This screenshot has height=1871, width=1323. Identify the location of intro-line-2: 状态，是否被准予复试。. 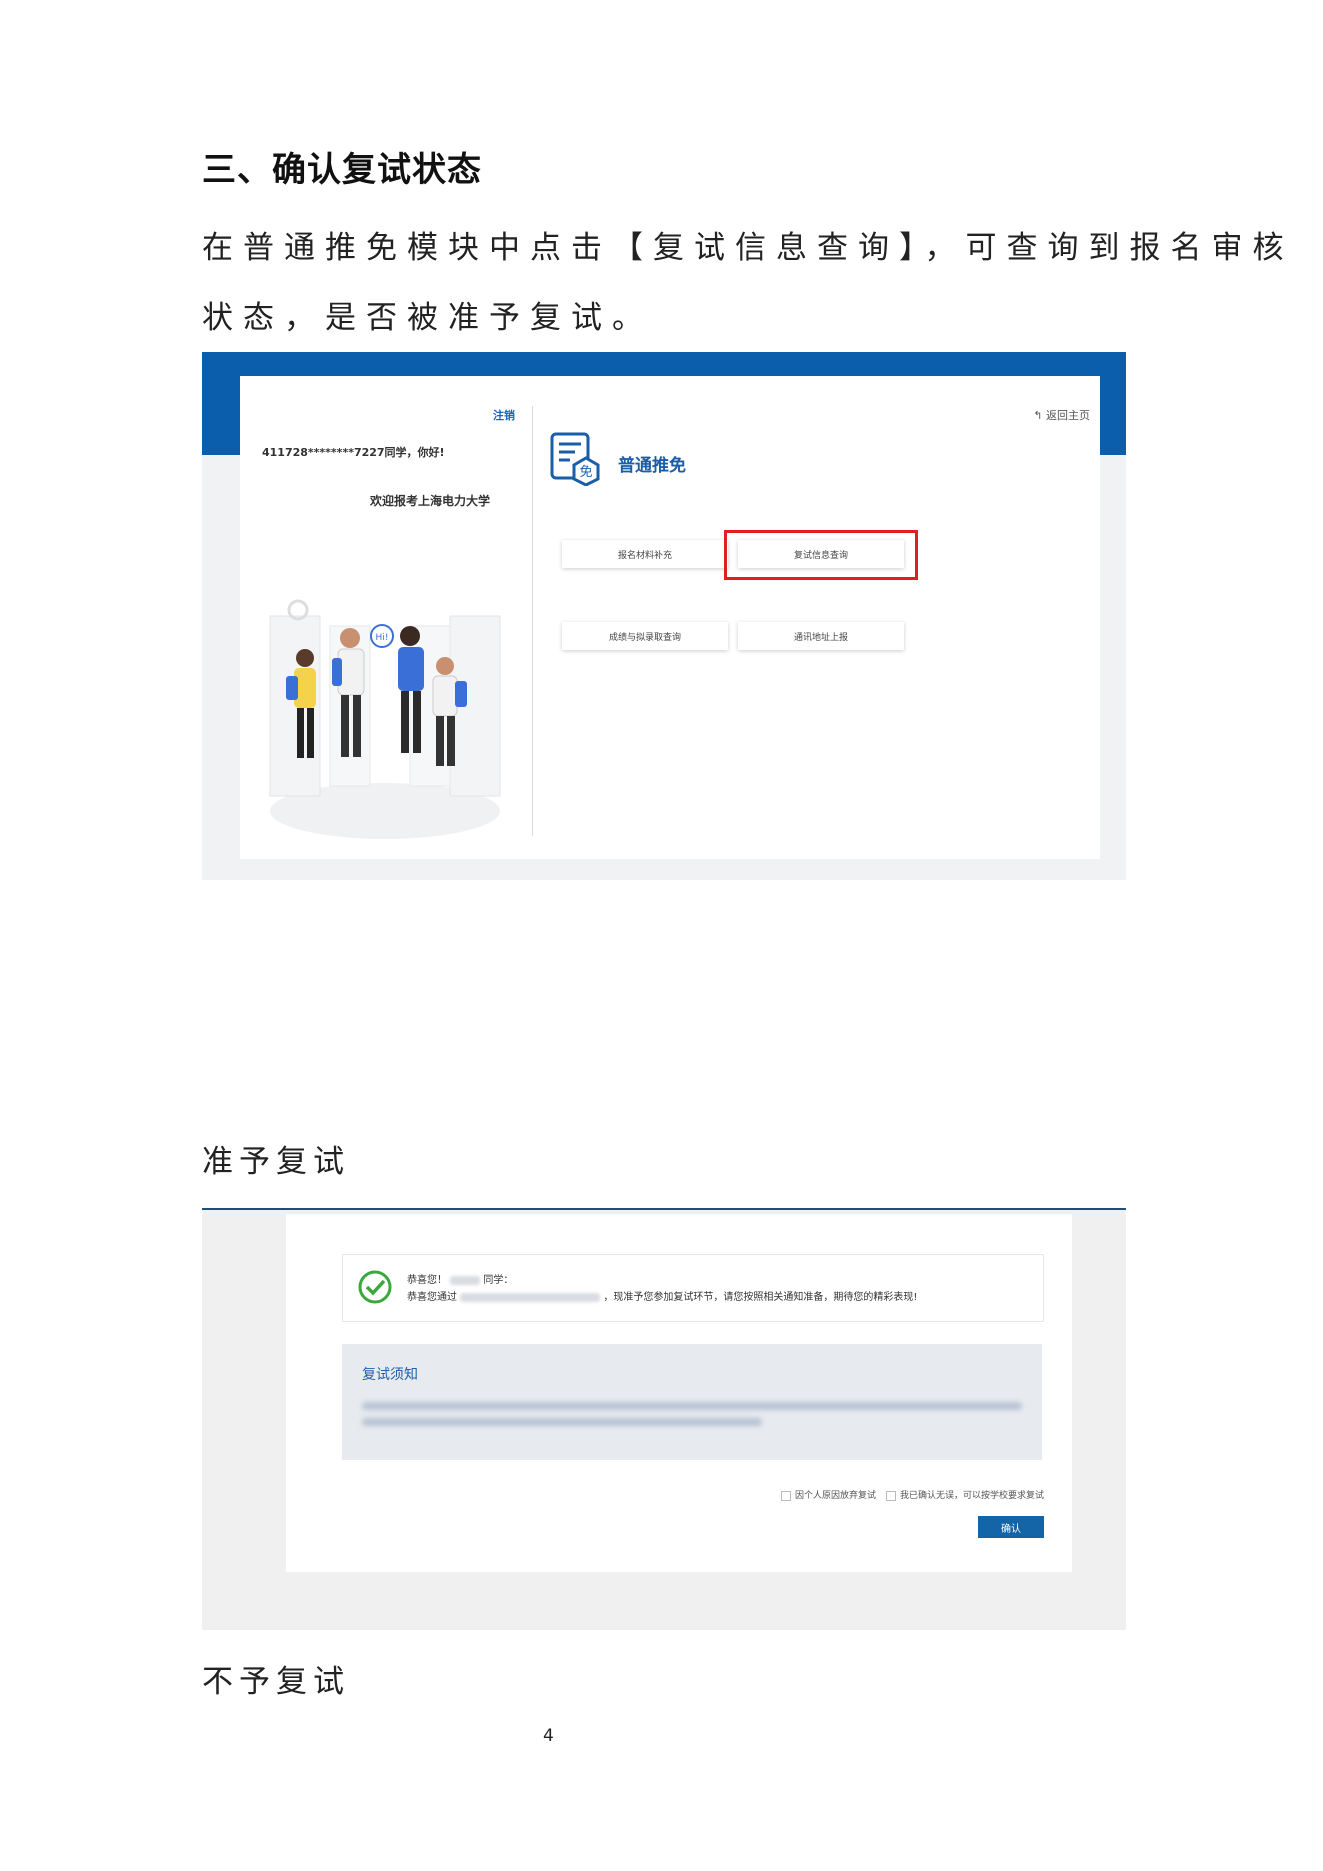
(427, 318).